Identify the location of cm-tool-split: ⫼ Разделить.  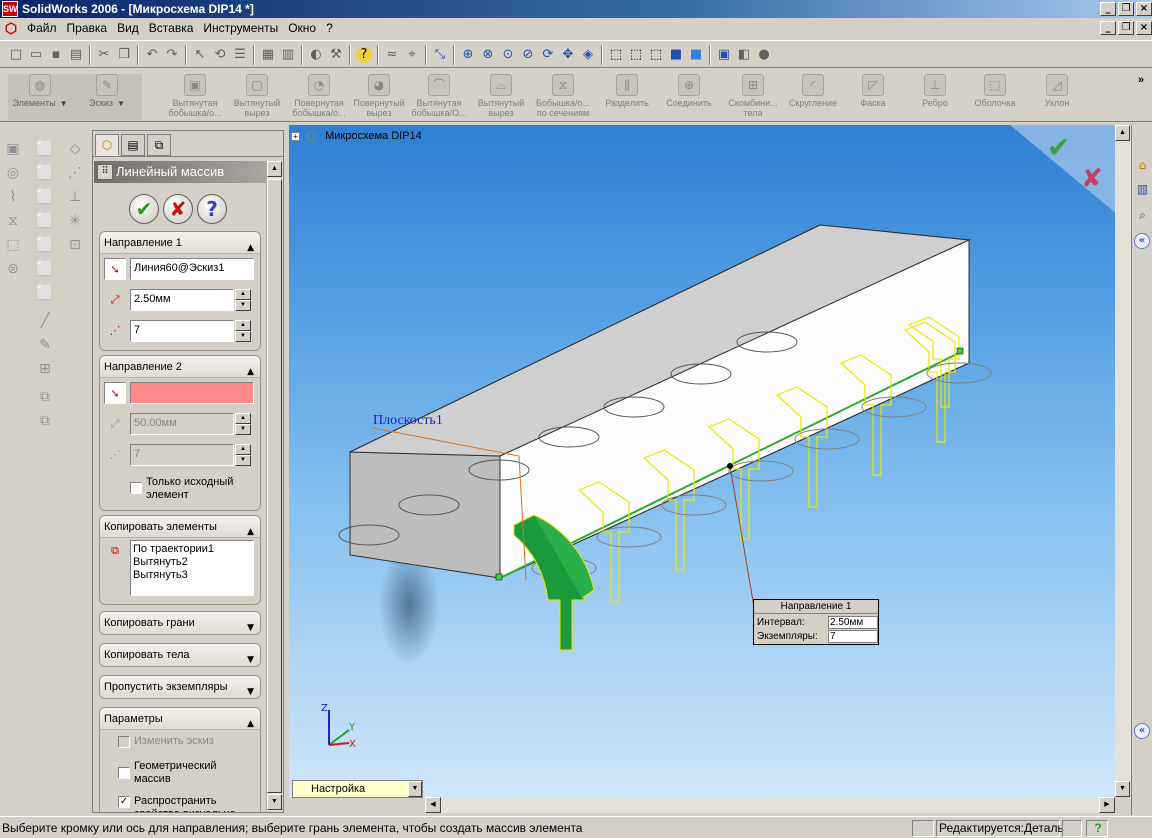
(627, 97).